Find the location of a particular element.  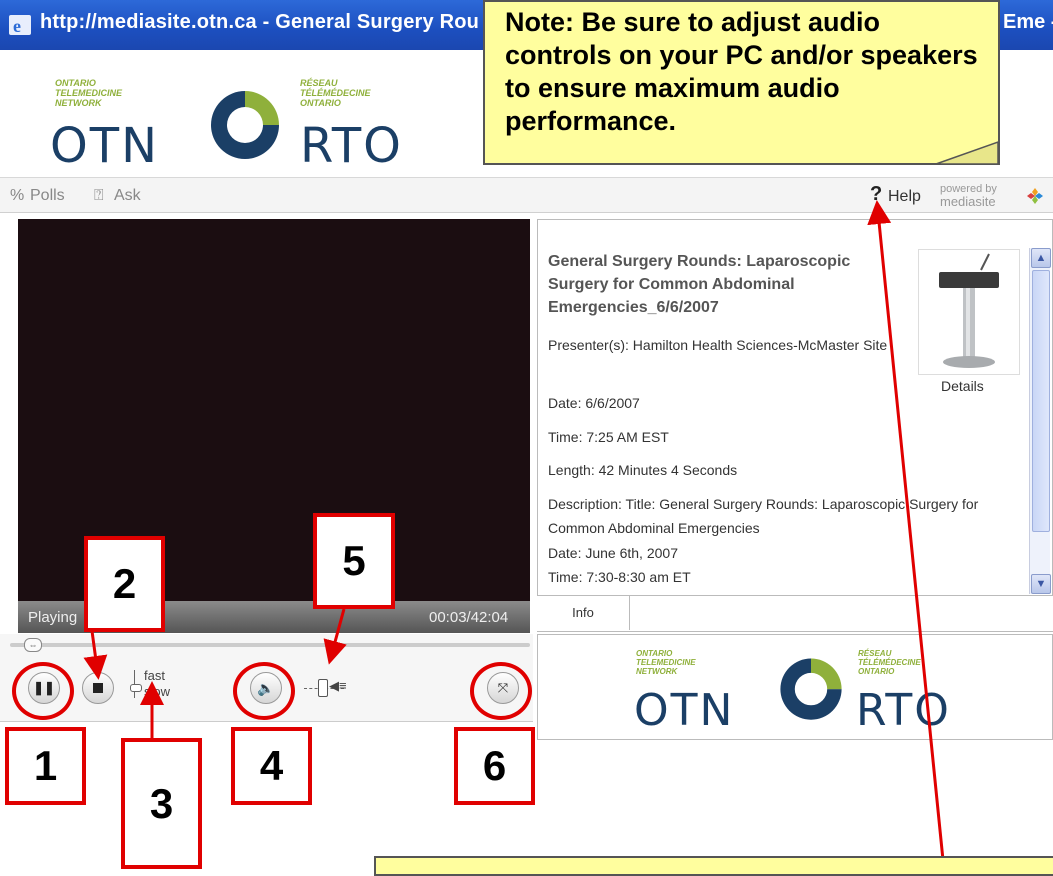

callout-label-4: 4 is located at coordinates (271, 766).